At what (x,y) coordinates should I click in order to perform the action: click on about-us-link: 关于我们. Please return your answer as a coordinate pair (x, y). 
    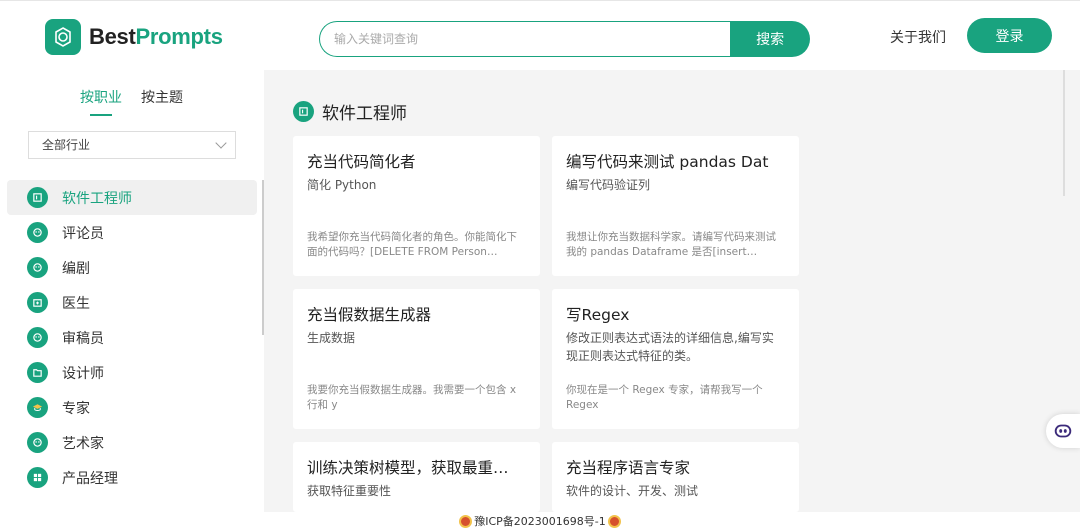
    Looking at the image, I should click on (918, 37).